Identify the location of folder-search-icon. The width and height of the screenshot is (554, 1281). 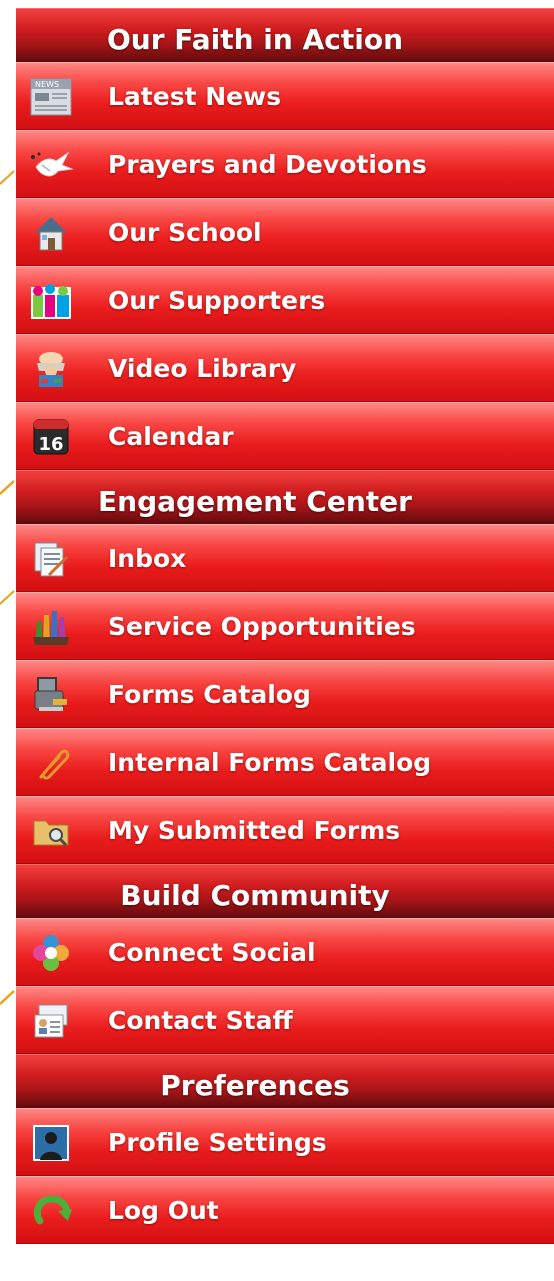
(51, 831).